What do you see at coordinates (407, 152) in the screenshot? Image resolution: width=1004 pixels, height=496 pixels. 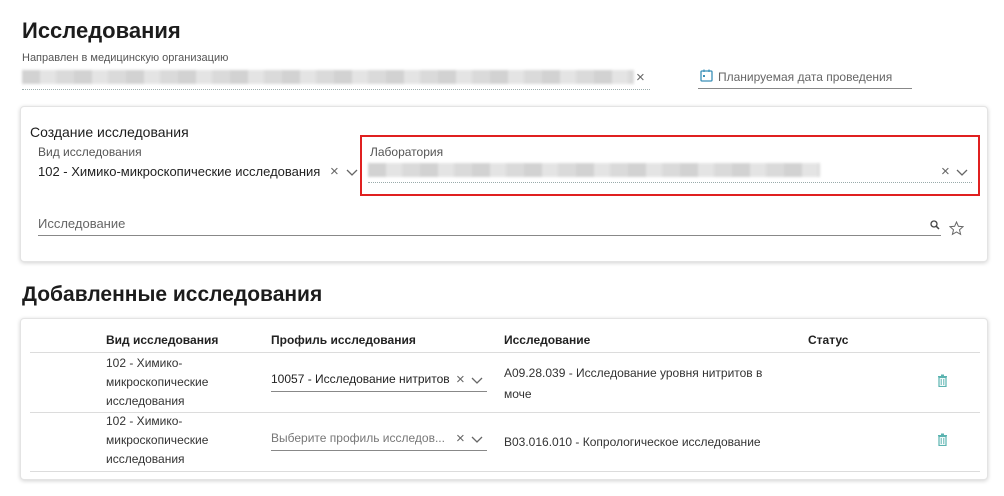 I see `laboratory-label: Лаборатория` at bounding box center [407, 152].